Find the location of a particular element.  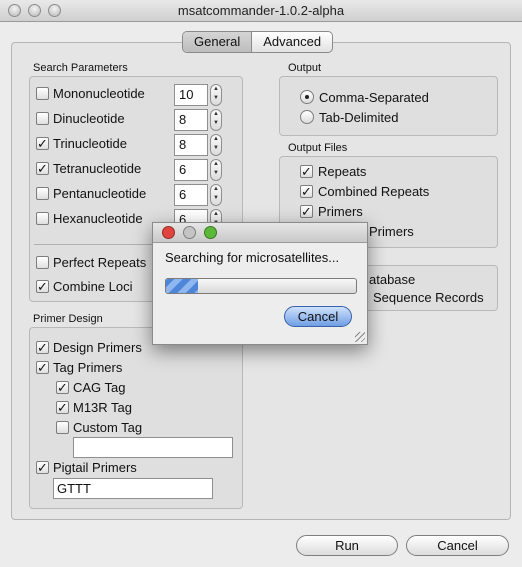

pigtail-primers-label: Pigtail Primers is located at coordinates (95, 467).